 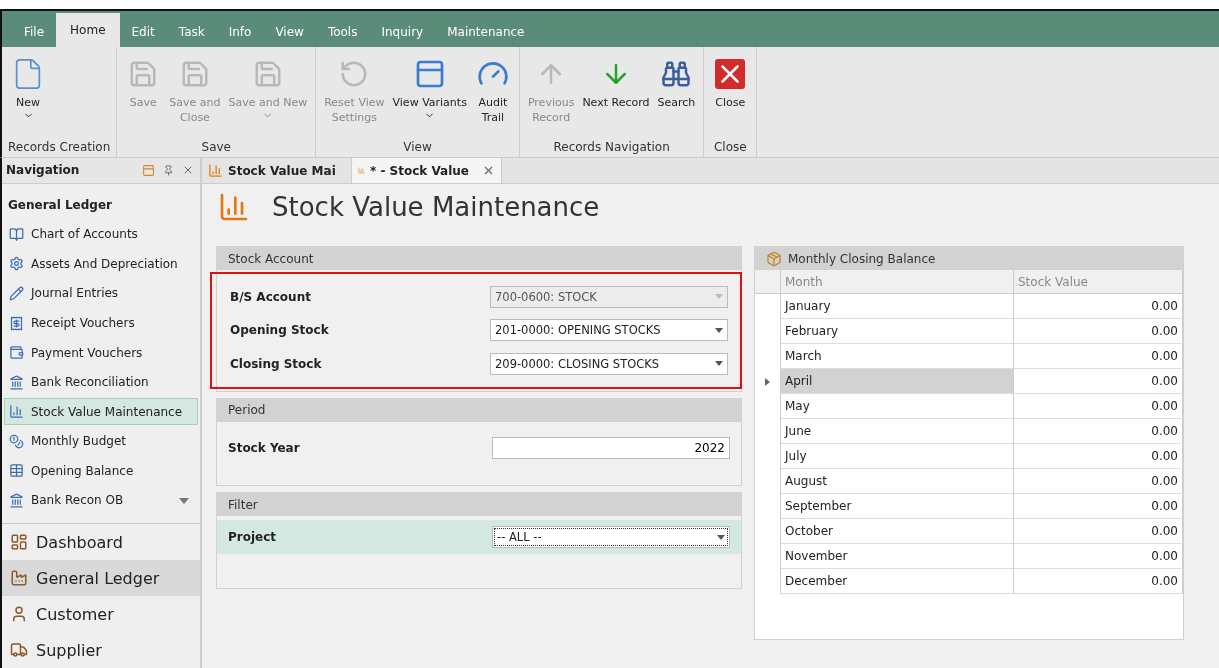 I want to click on table-cell: January, so click(x=897, y=306).